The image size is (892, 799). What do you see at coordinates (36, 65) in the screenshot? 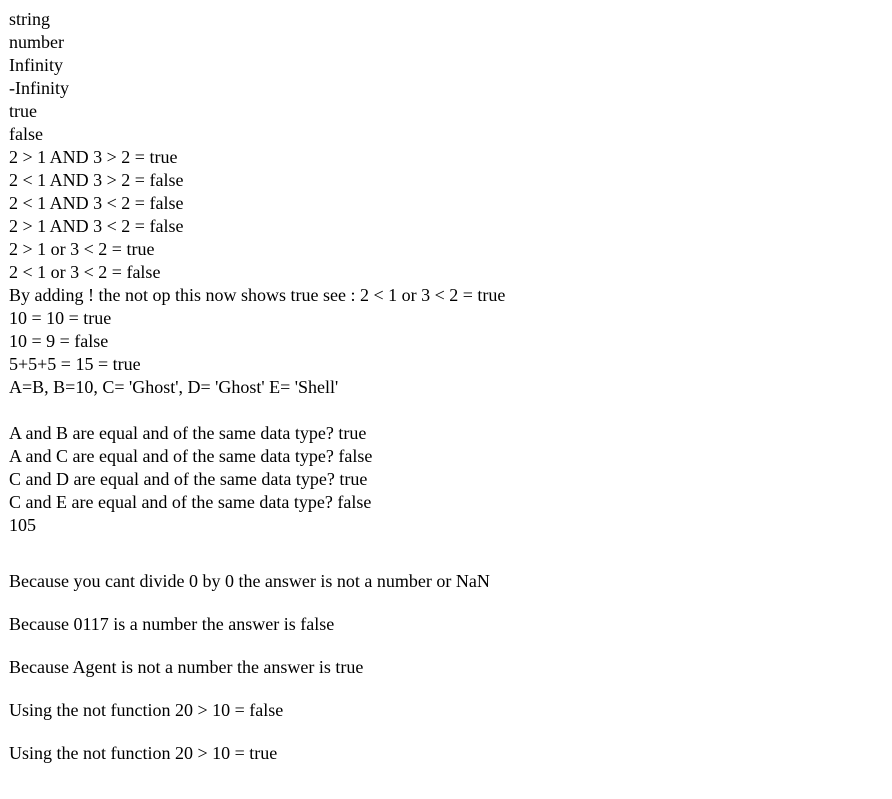
I see `output-line: Infinity` at bounding box center [36, 65].